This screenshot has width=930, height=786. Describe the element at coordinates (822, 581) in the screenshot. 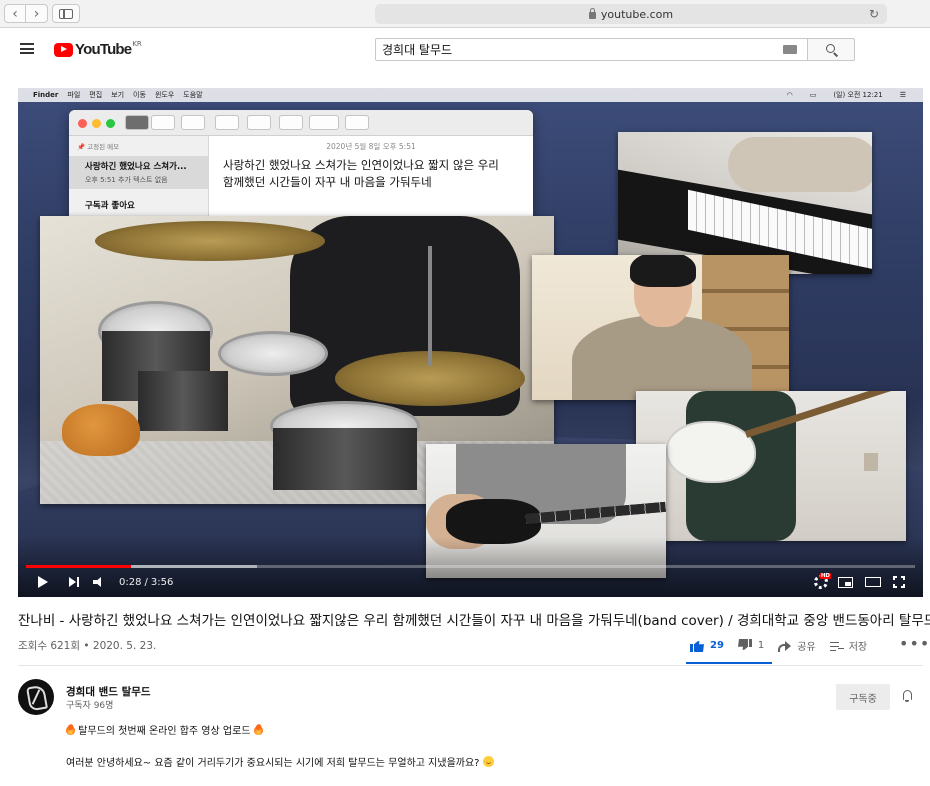

I see `settings-button: HD` at that location.